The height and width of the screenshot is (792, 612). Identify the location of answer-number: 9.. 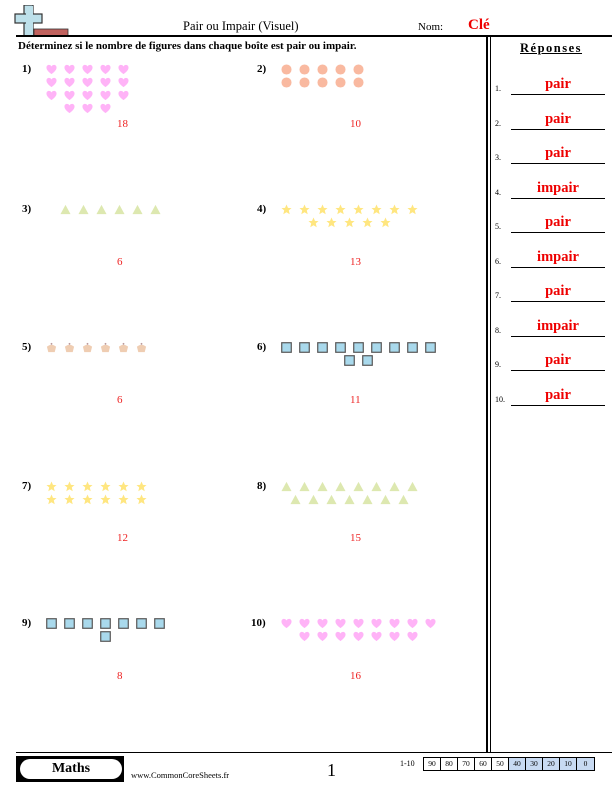
(498, 364).